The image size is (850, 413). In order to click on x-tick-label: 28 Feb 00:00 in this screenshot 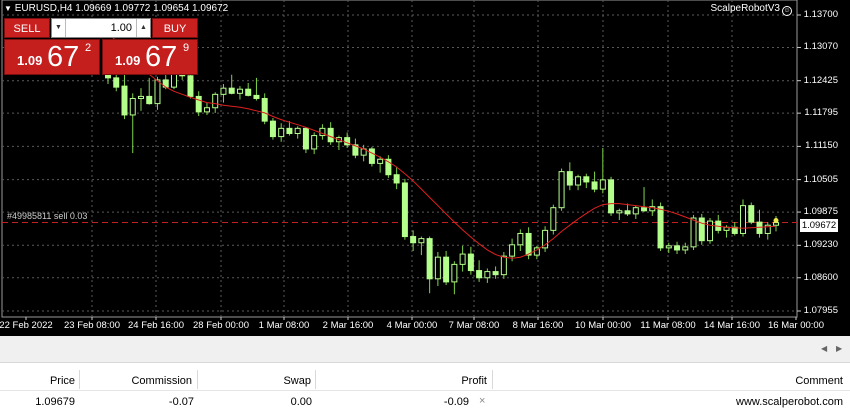, I will do `click(221, 325)`.